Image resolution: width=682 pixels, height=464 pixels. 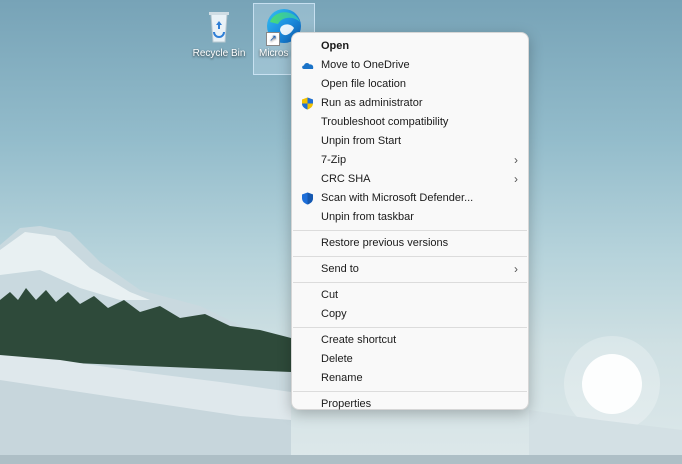 What do you see at coordinates (346, 179) in the screenshot?
I see `menu-item-label: CRC SHA` at bounding box center [346, 179].